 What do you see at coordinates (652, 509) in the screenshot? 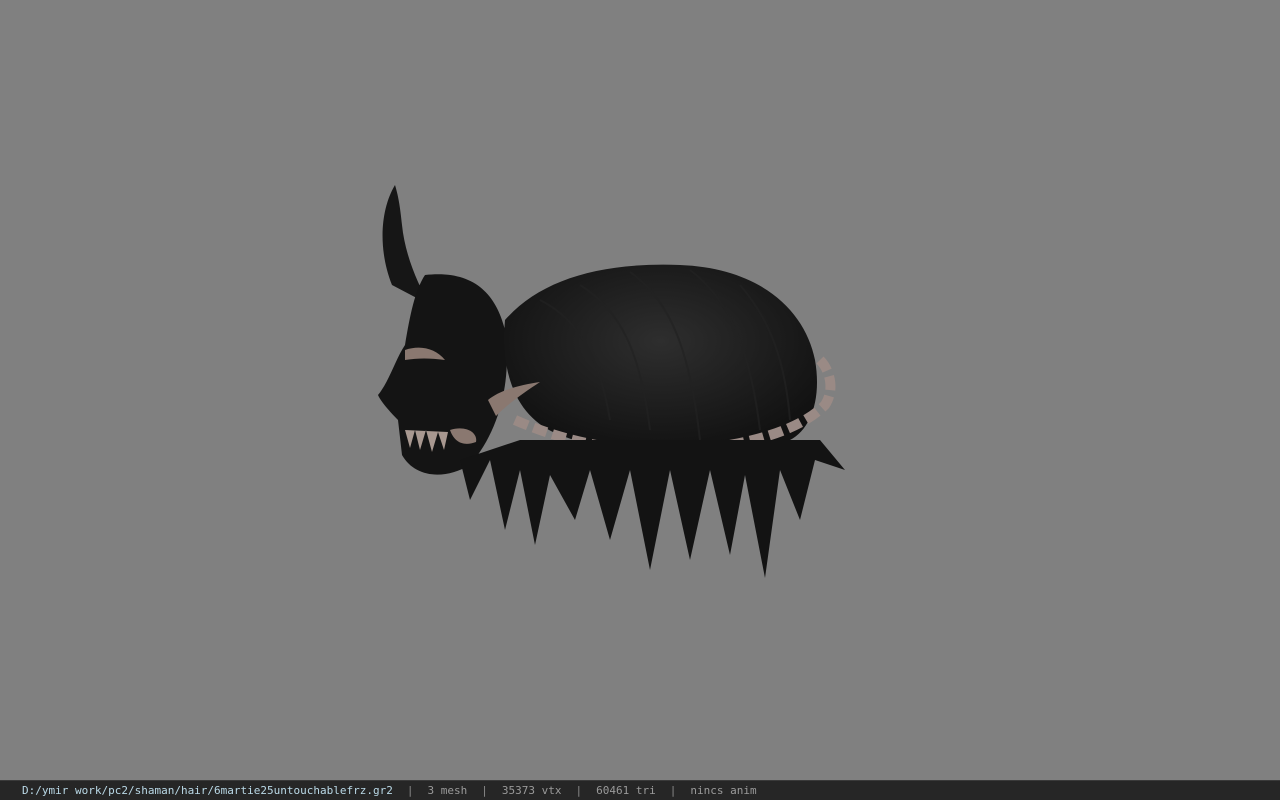
I see `hair-tips` at bounding box center [652, 509].